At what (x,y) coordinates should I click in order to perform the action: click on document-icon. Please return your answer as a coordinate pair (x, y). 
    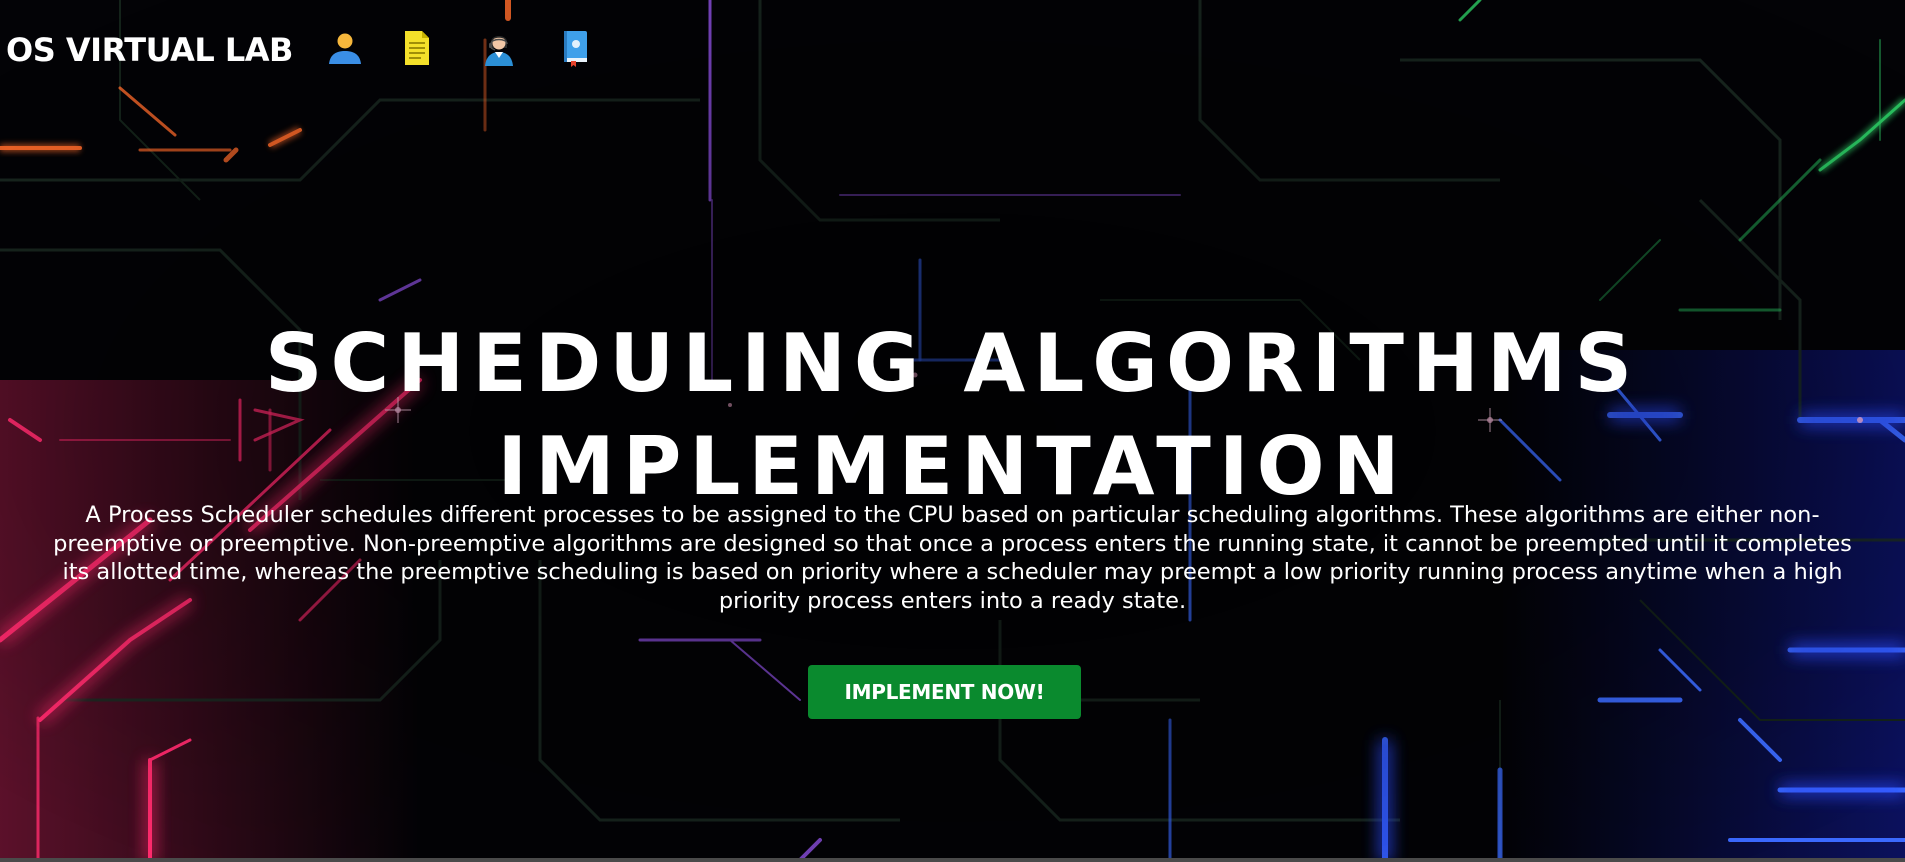
    Looking at the image, I should click on (416, 48).